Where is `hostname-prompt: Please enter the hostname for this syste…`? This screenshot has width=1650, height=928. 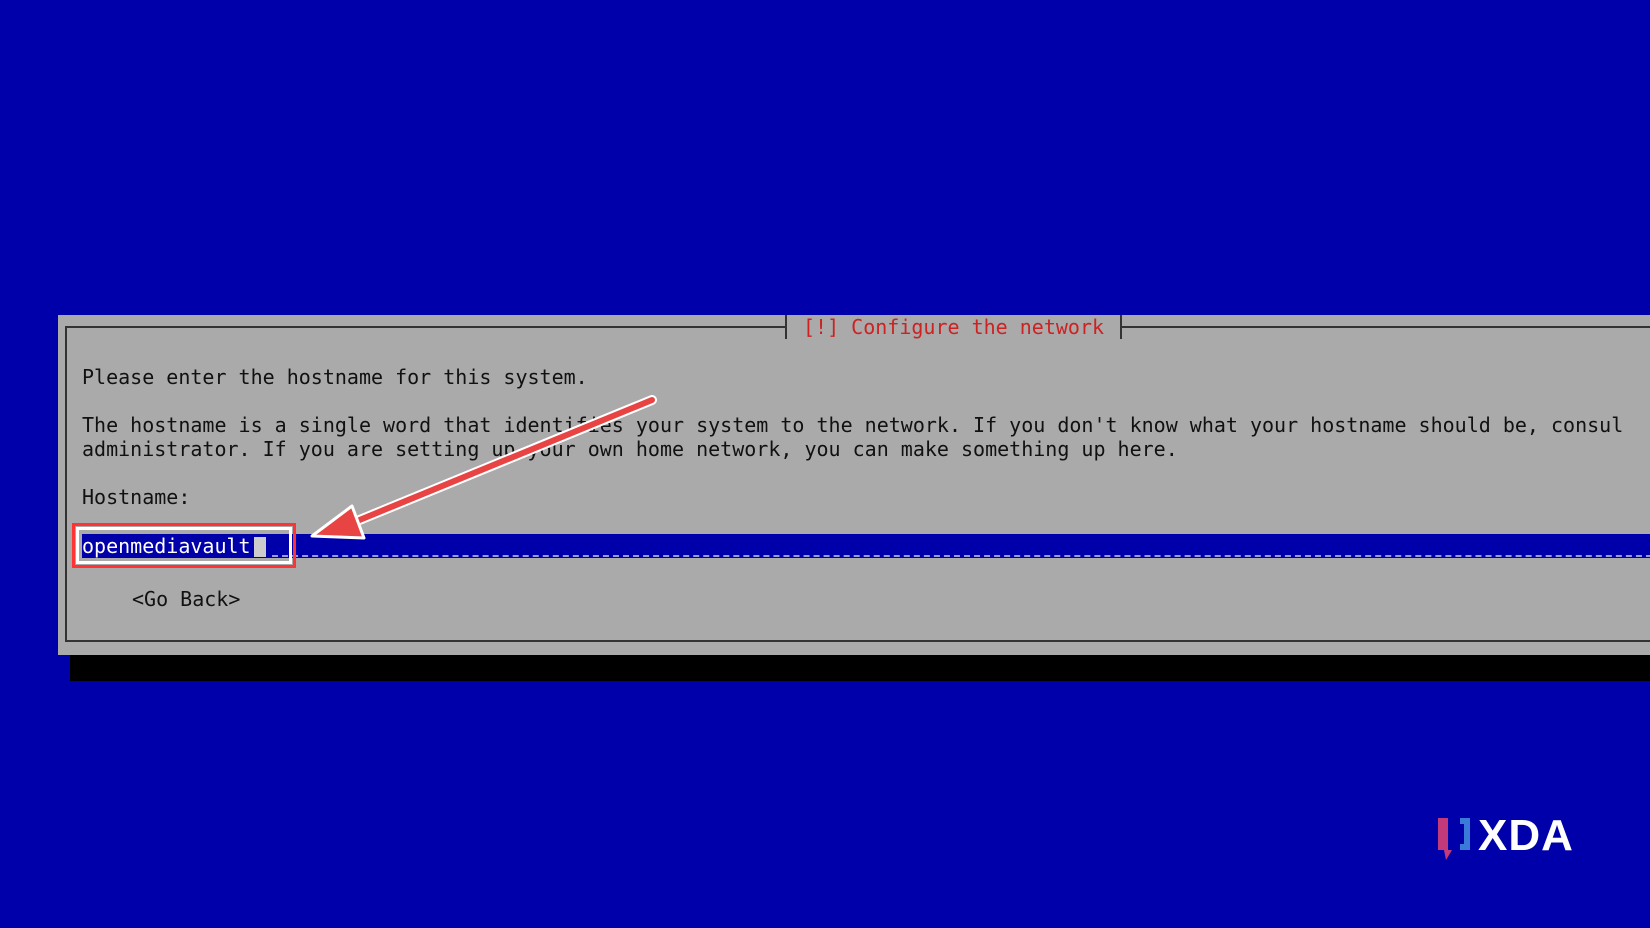 hostname-prompt: Please enter the hostname for this syste… is located at coordinates (335, 377).